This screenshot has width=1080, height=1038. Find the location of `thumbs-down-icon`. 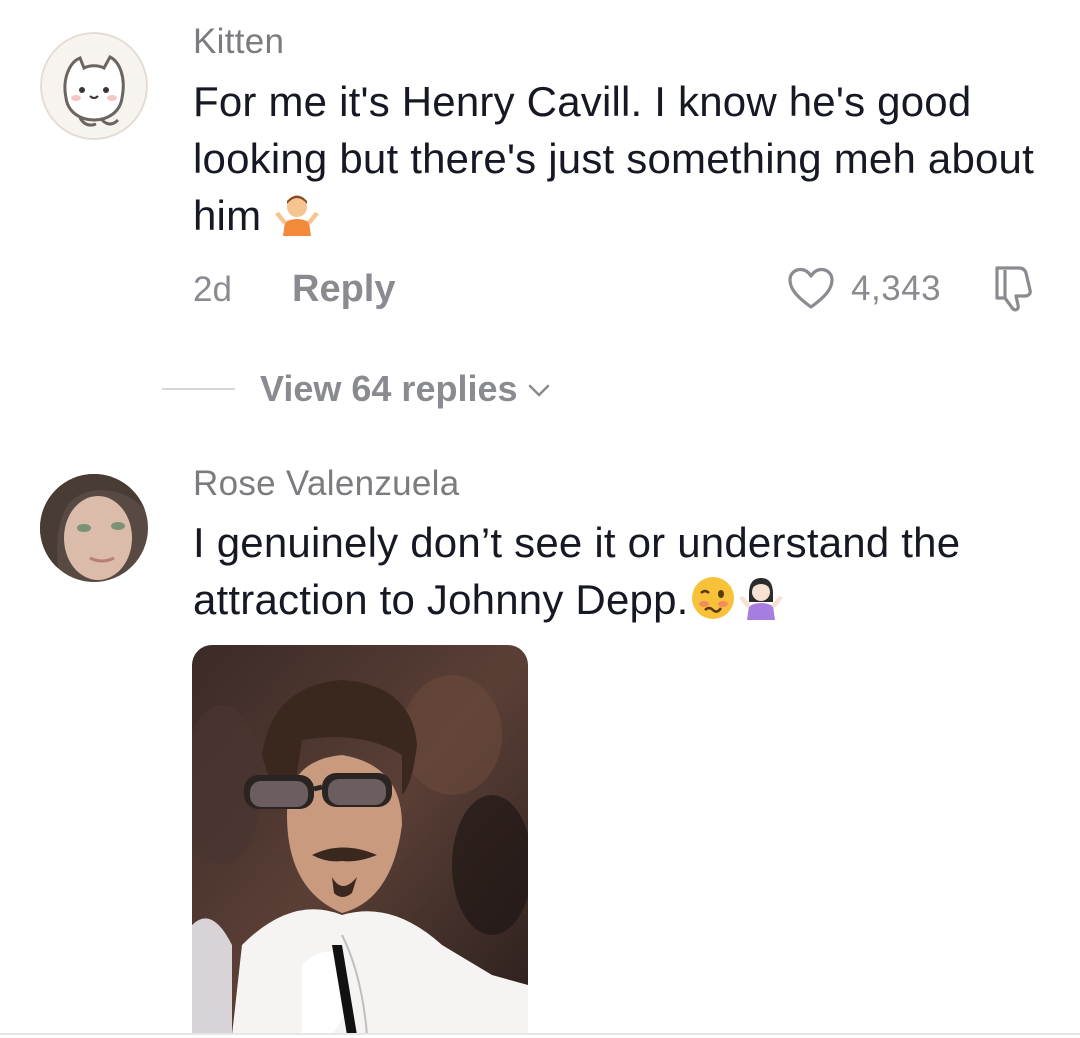

thumbs-down-icon is located at coordinates (1013, 289).